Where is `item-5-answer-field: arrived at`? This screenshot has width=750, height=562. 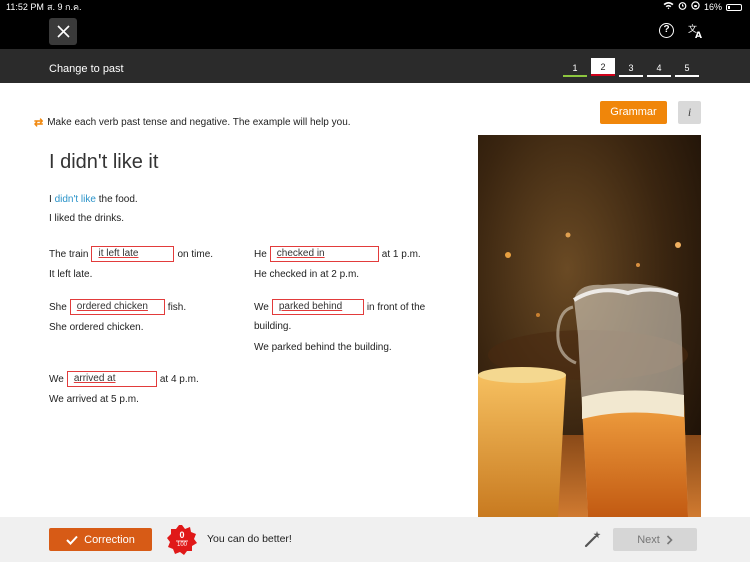
item-5-answer-field: arrived at is located at coordinates (111, 379).